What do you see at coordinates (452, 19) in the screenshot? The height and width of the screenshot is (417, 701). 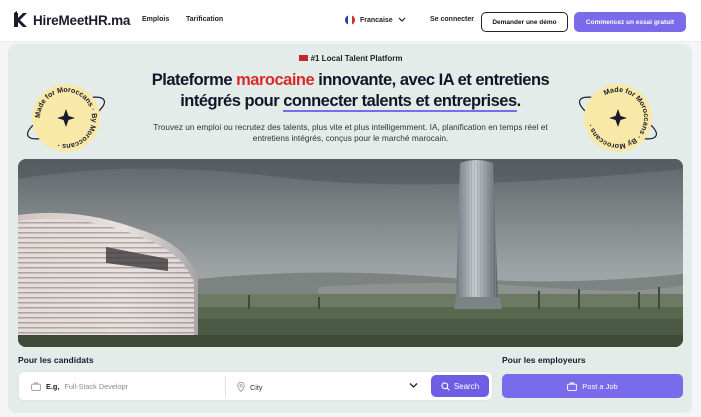 I see `login-link: Se connecter` at bounding box center [452, 19].